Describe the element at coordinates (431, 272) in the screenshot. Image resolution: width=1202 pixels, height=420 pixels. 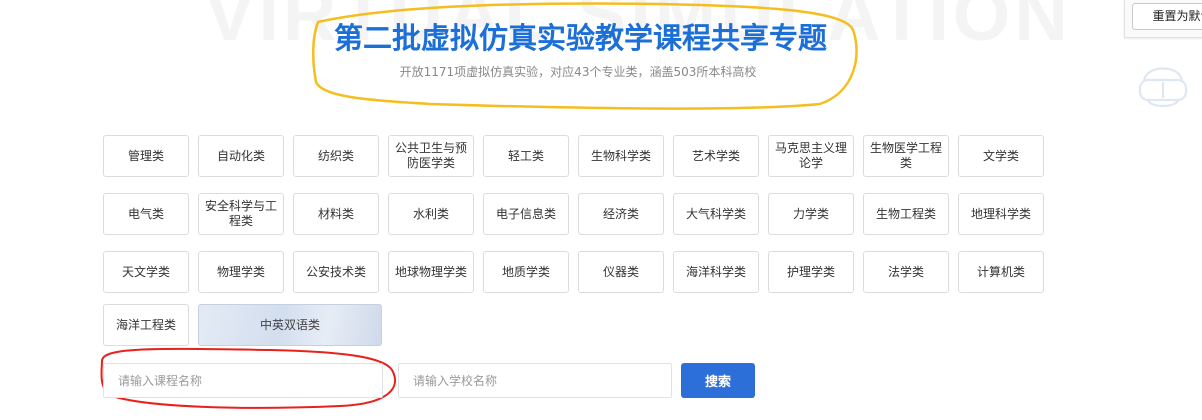
I see `category-24: 地球物理学类` at that location.